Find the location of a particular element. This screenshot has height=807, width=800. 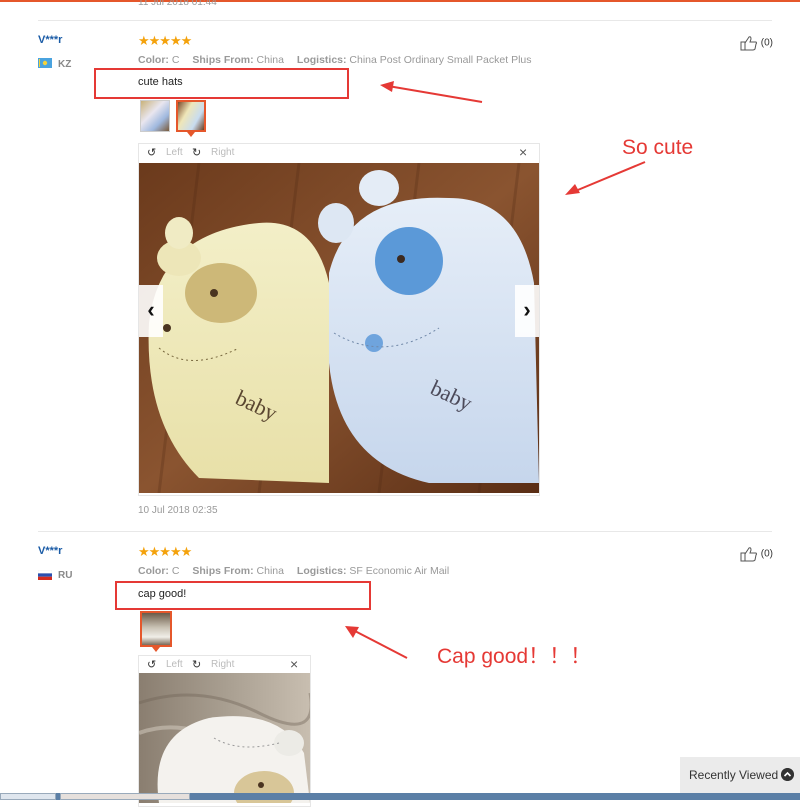

recently-viewed-panel: Recently Viewed is located at coordinates (740, 775).